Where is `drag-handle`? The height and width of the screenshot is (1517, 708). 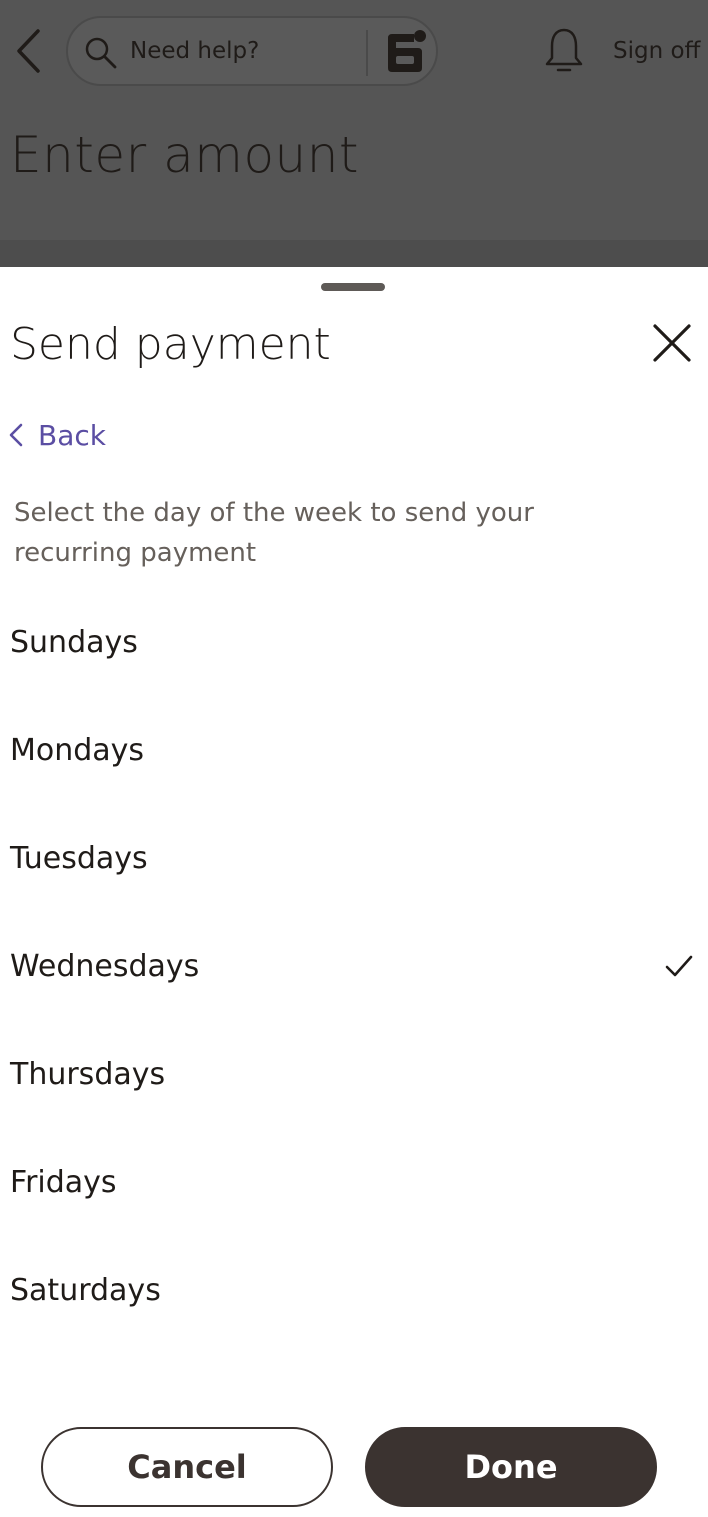
drag-handle is located at coordinates (353, 287).